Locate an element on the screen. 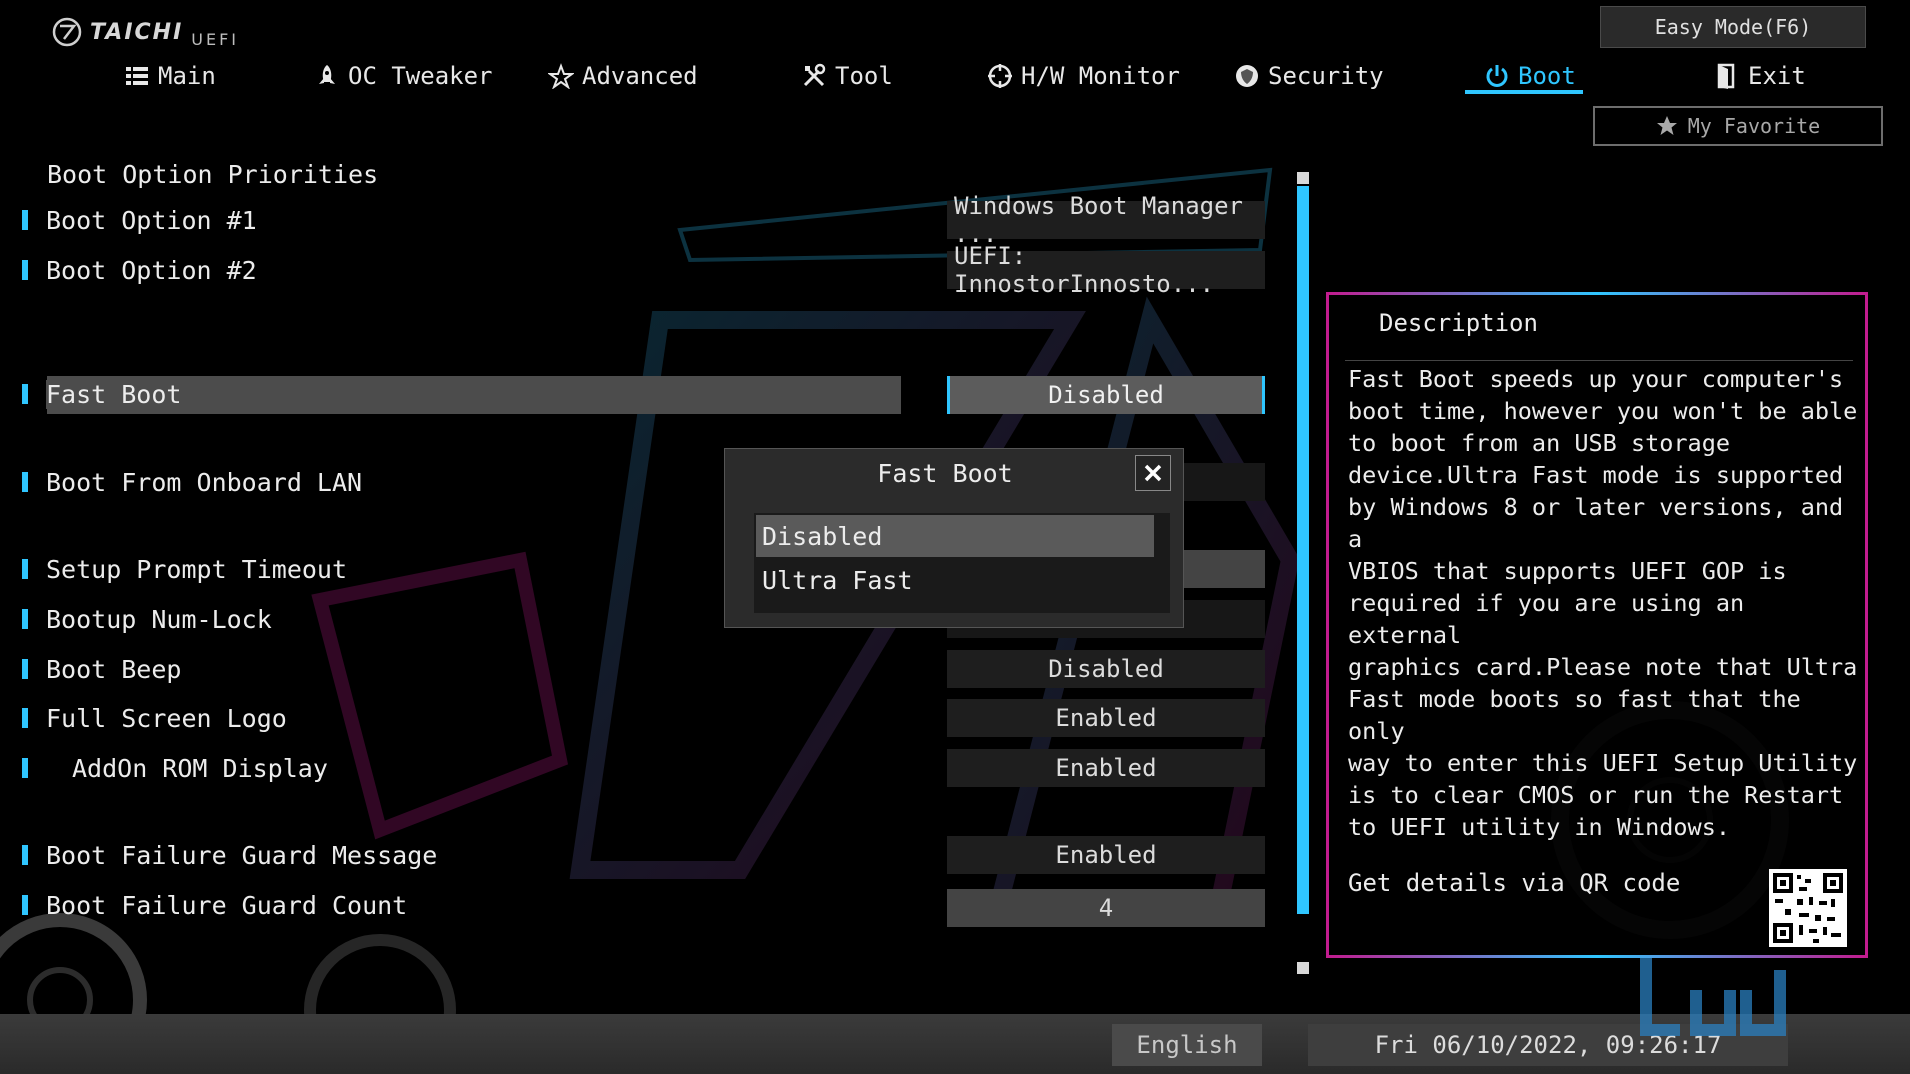 The image size is (1910, 1074). watermark-logo-icon is located at coordinates (1713, 997).